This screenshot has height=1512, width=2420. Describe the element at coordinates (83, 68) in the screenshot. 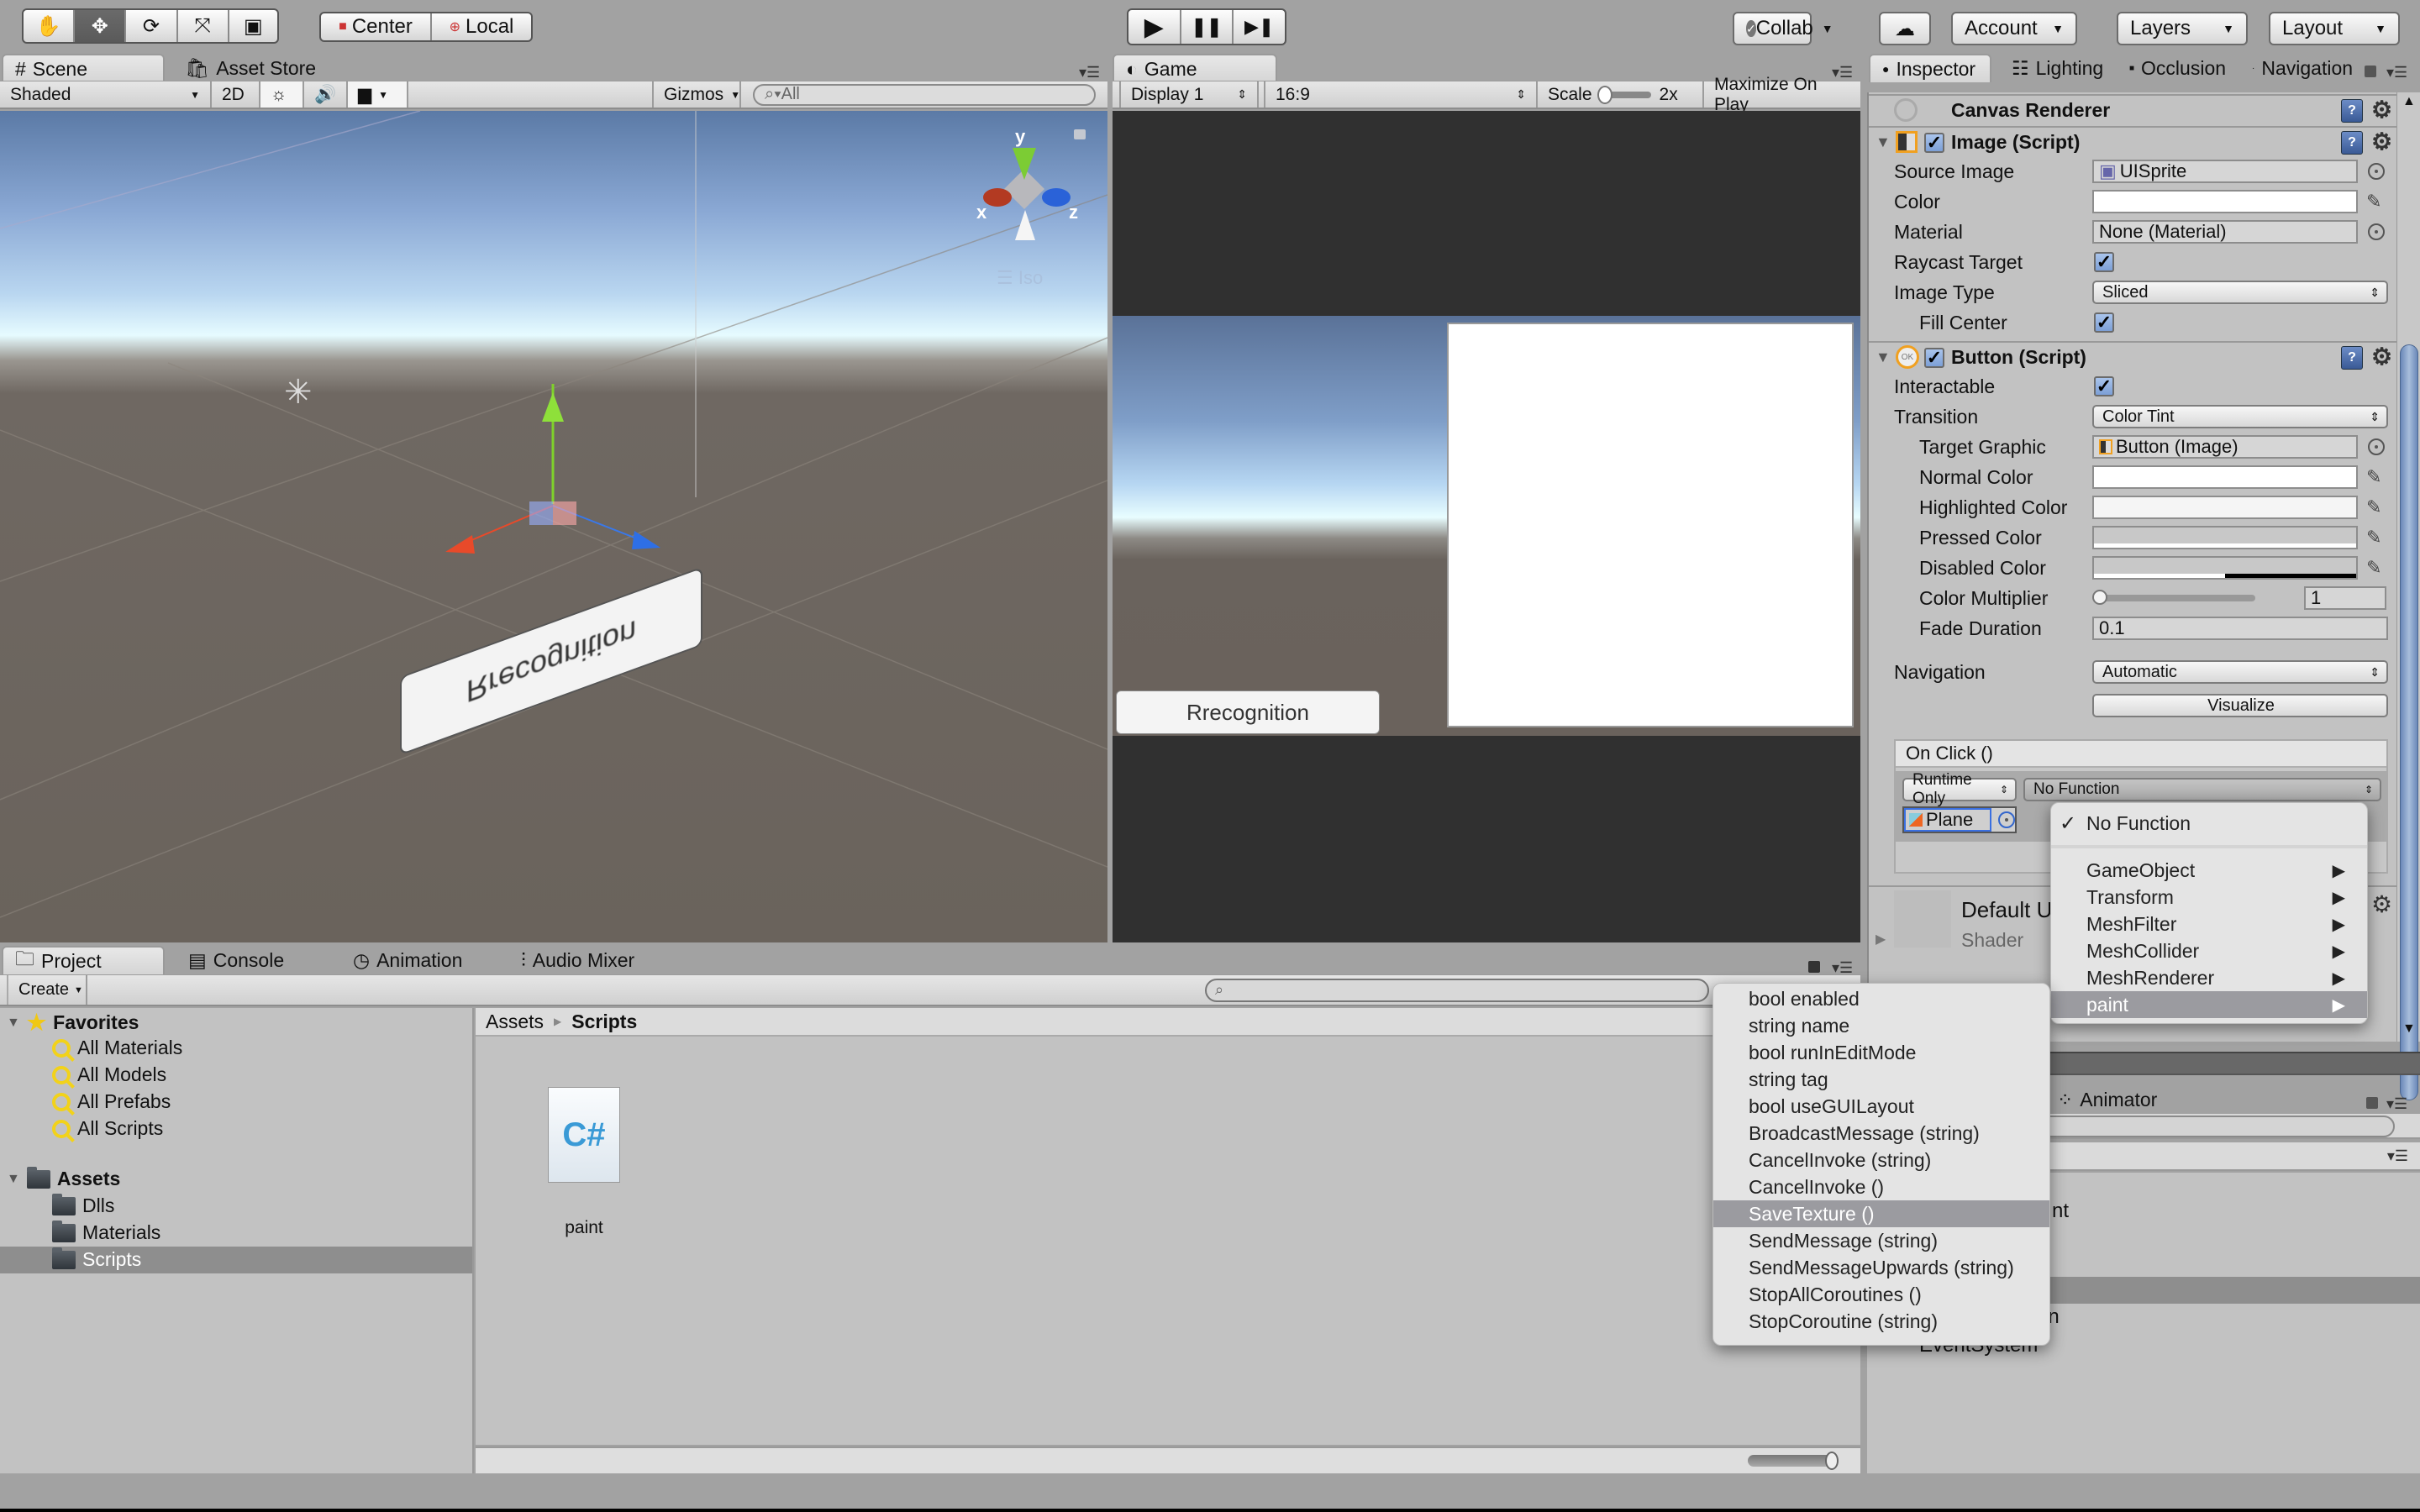

I see `tab-scene: # Scene` at that location.